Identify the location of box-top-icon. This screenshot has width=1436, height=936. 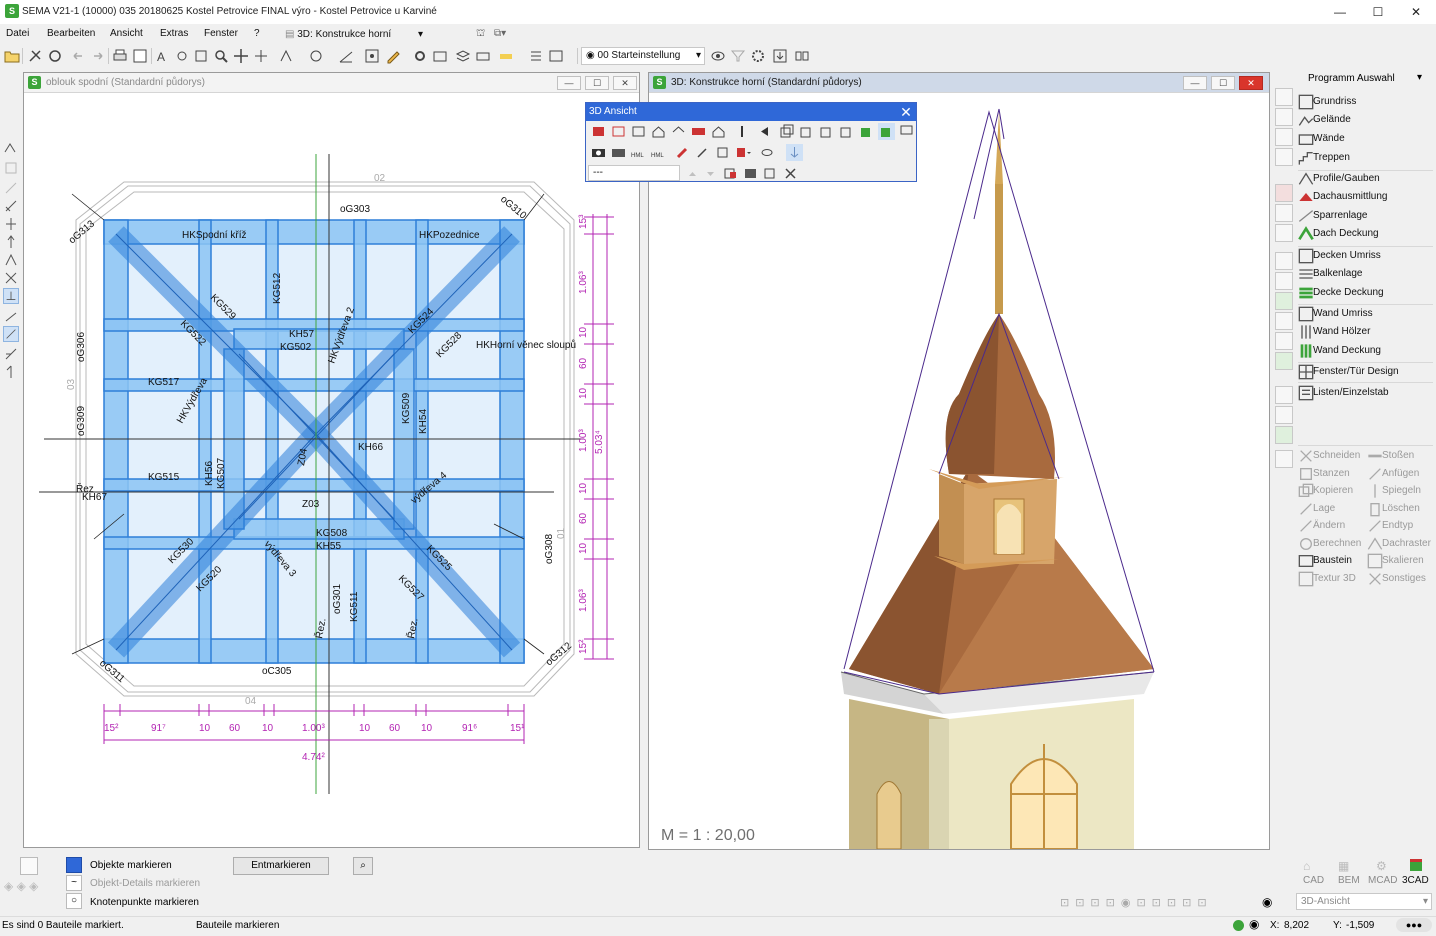
(826, 131).